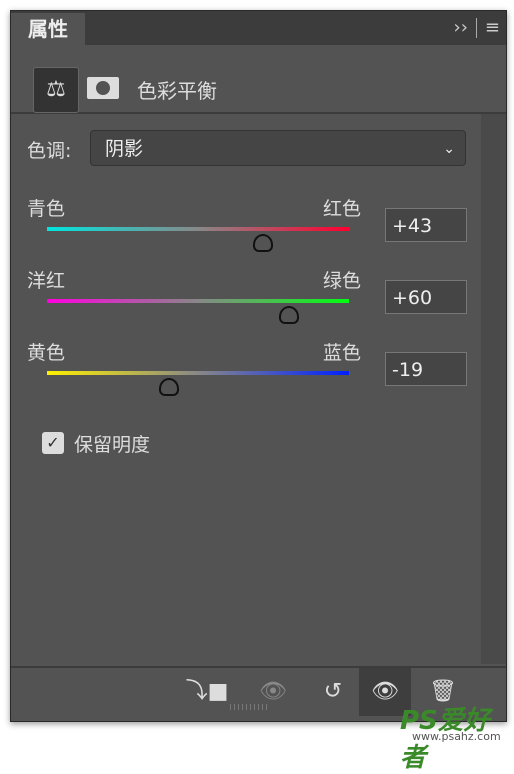 This screenshot has height=774, width=514. What do you see at coordinates (46, 281) in the screenshot?
I see `slider-left-label: 洋红` at bounding box center [46, 281].